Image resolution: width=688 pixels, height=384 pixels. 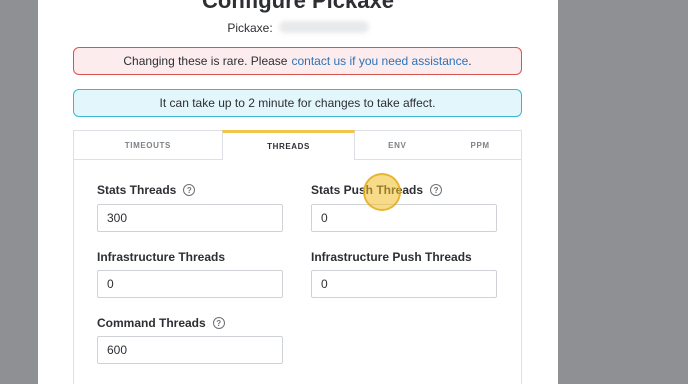 What do you see at coordinates (148, 145) in the screenshot?
I see `tab-timeouts: TIMEOUTS` at bounding box center [148, 145].